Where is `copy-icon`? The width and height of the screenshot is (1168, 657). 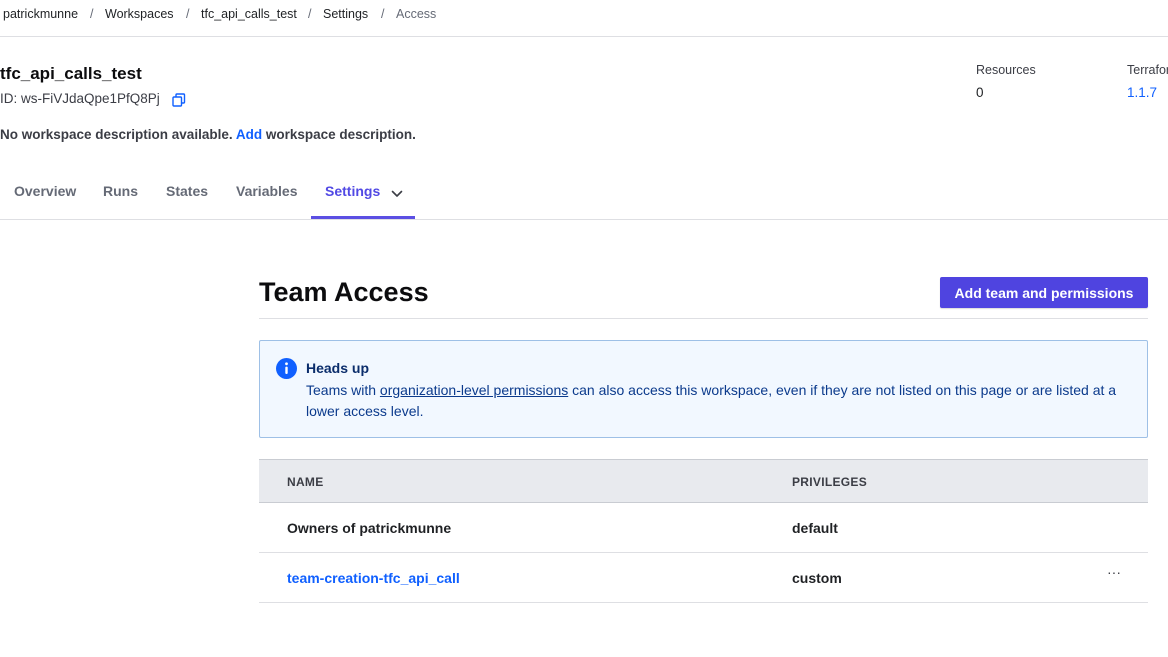 copy-icon is located at coordinates (179, 100).